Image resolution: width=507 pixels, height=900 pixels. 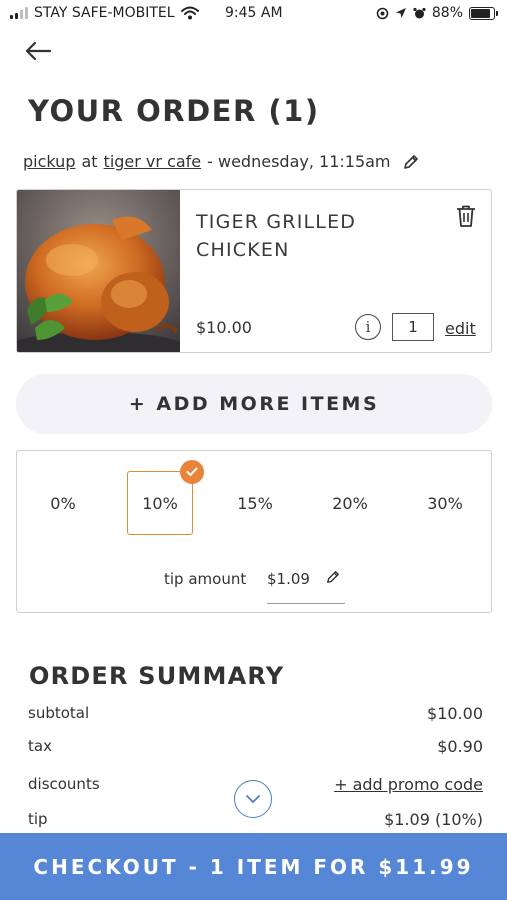 What do you see at coordinates (276, 236) in the screenshot?
I see `item-name: TIGER GRILLED CHICKEN` at bounding box center [276, 236].